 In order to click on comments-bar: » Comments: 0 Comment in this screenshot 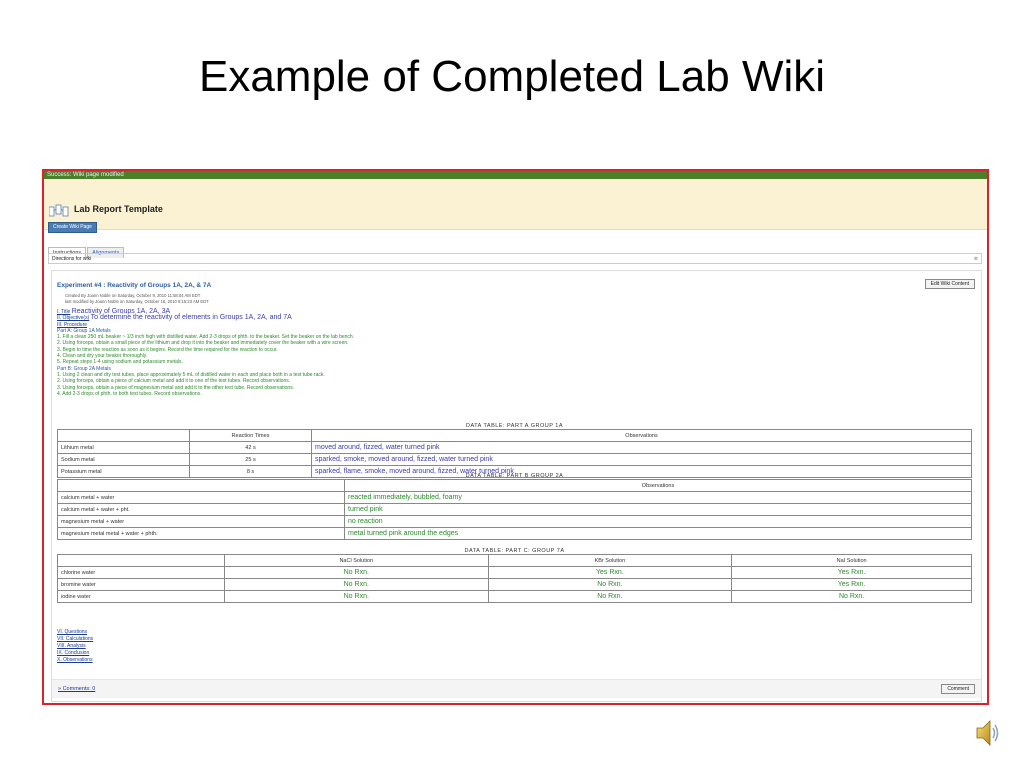, I will do `click(516, 688)`.